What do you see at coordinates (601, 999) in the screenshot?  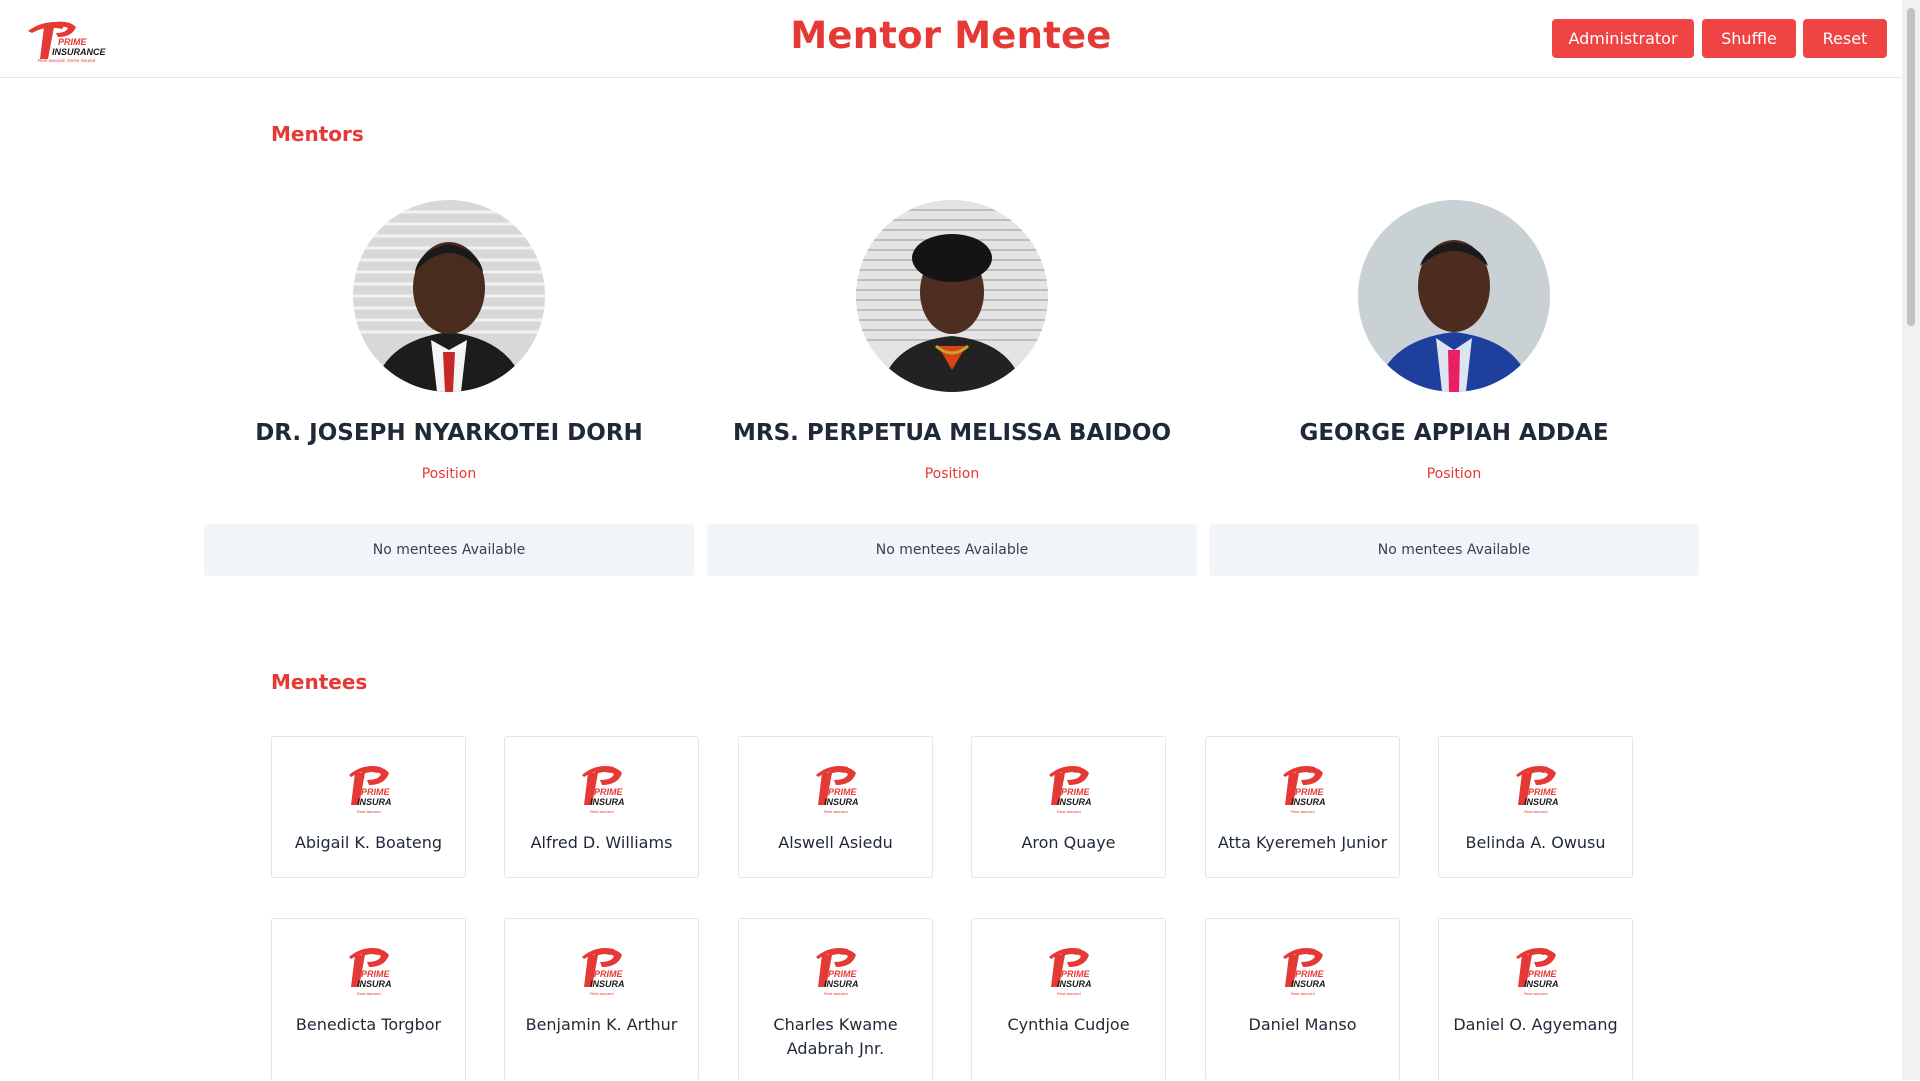 I see `mentee-card: Benjamin K. Arthur` at bounding box center [601, 999].